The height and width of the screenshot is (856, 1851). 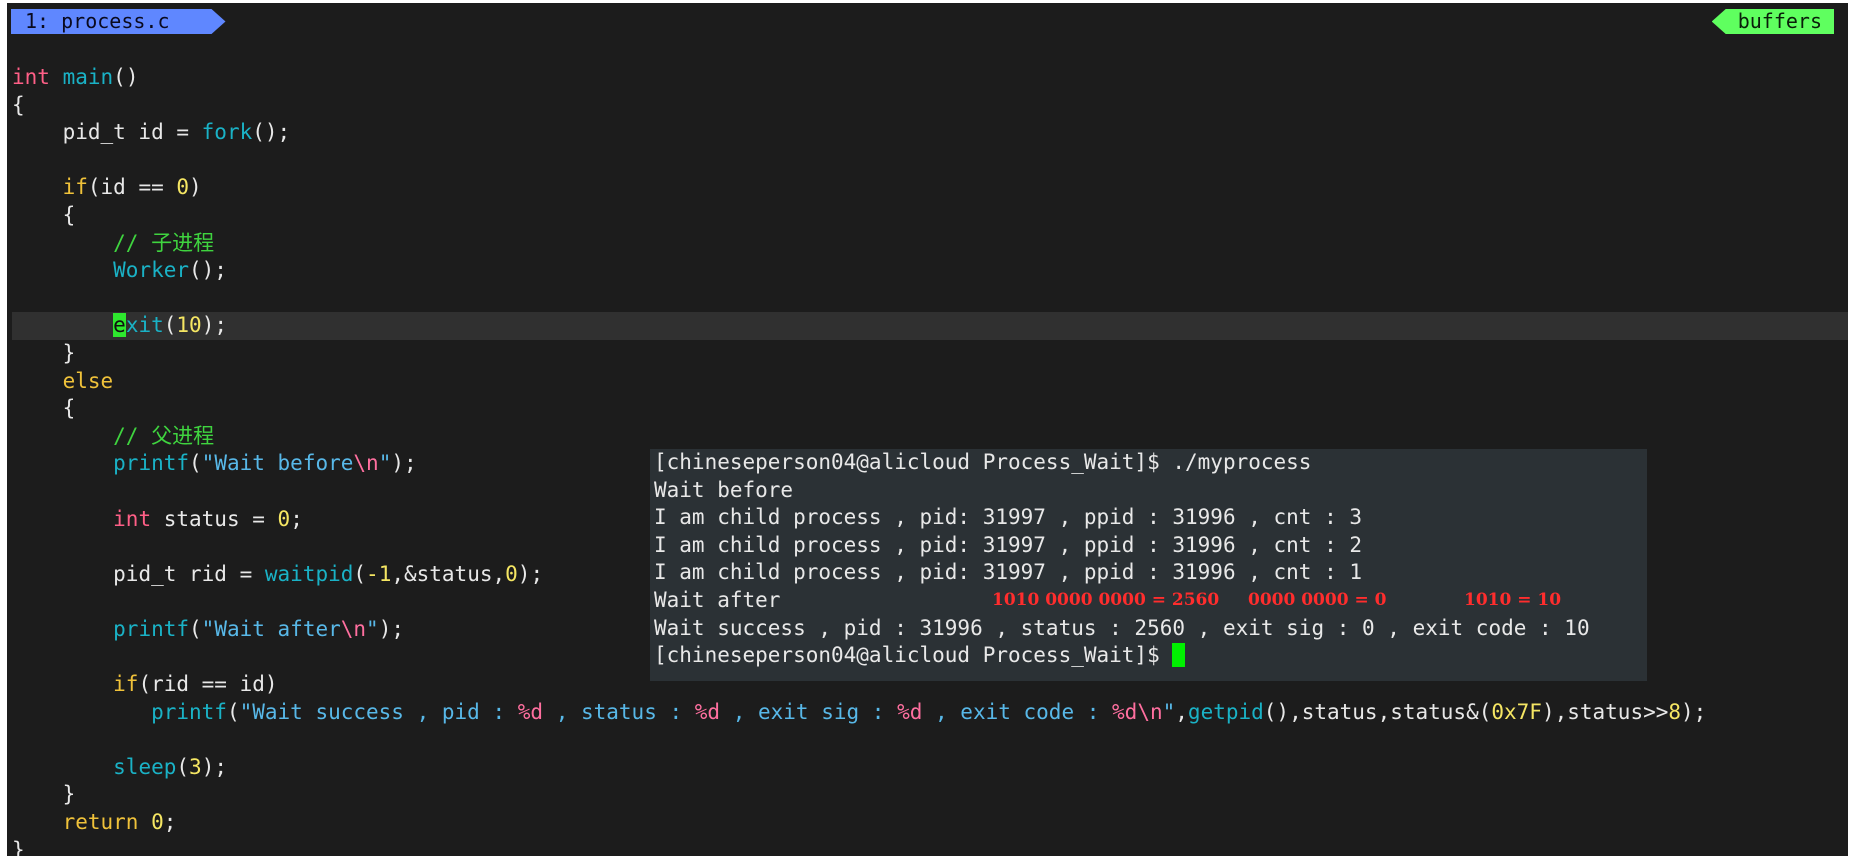 I want to click on terminal-line: Wait before, so click(x=724, y=489).